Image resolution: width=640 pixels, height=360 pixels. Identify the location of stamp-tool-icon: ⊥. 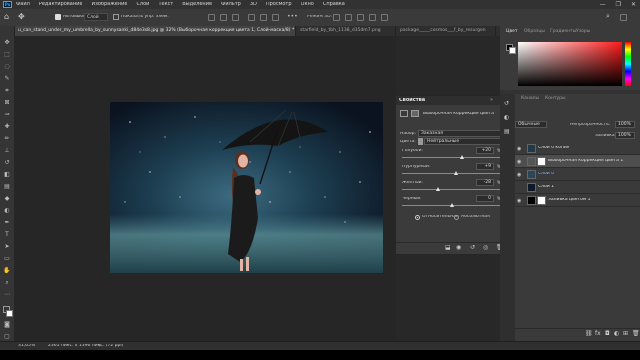
(7, 151).